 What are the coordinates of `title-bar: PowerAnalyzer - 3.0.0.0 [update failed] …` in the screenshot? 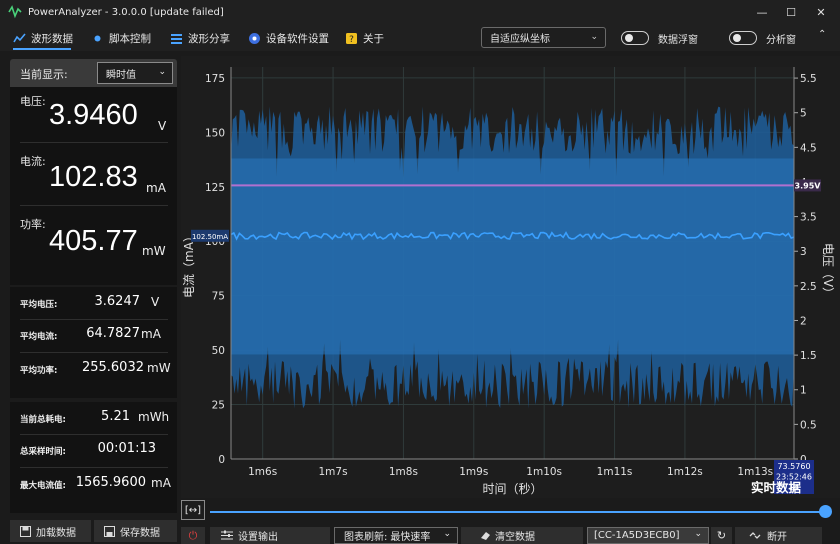 It's located at (420, 12).